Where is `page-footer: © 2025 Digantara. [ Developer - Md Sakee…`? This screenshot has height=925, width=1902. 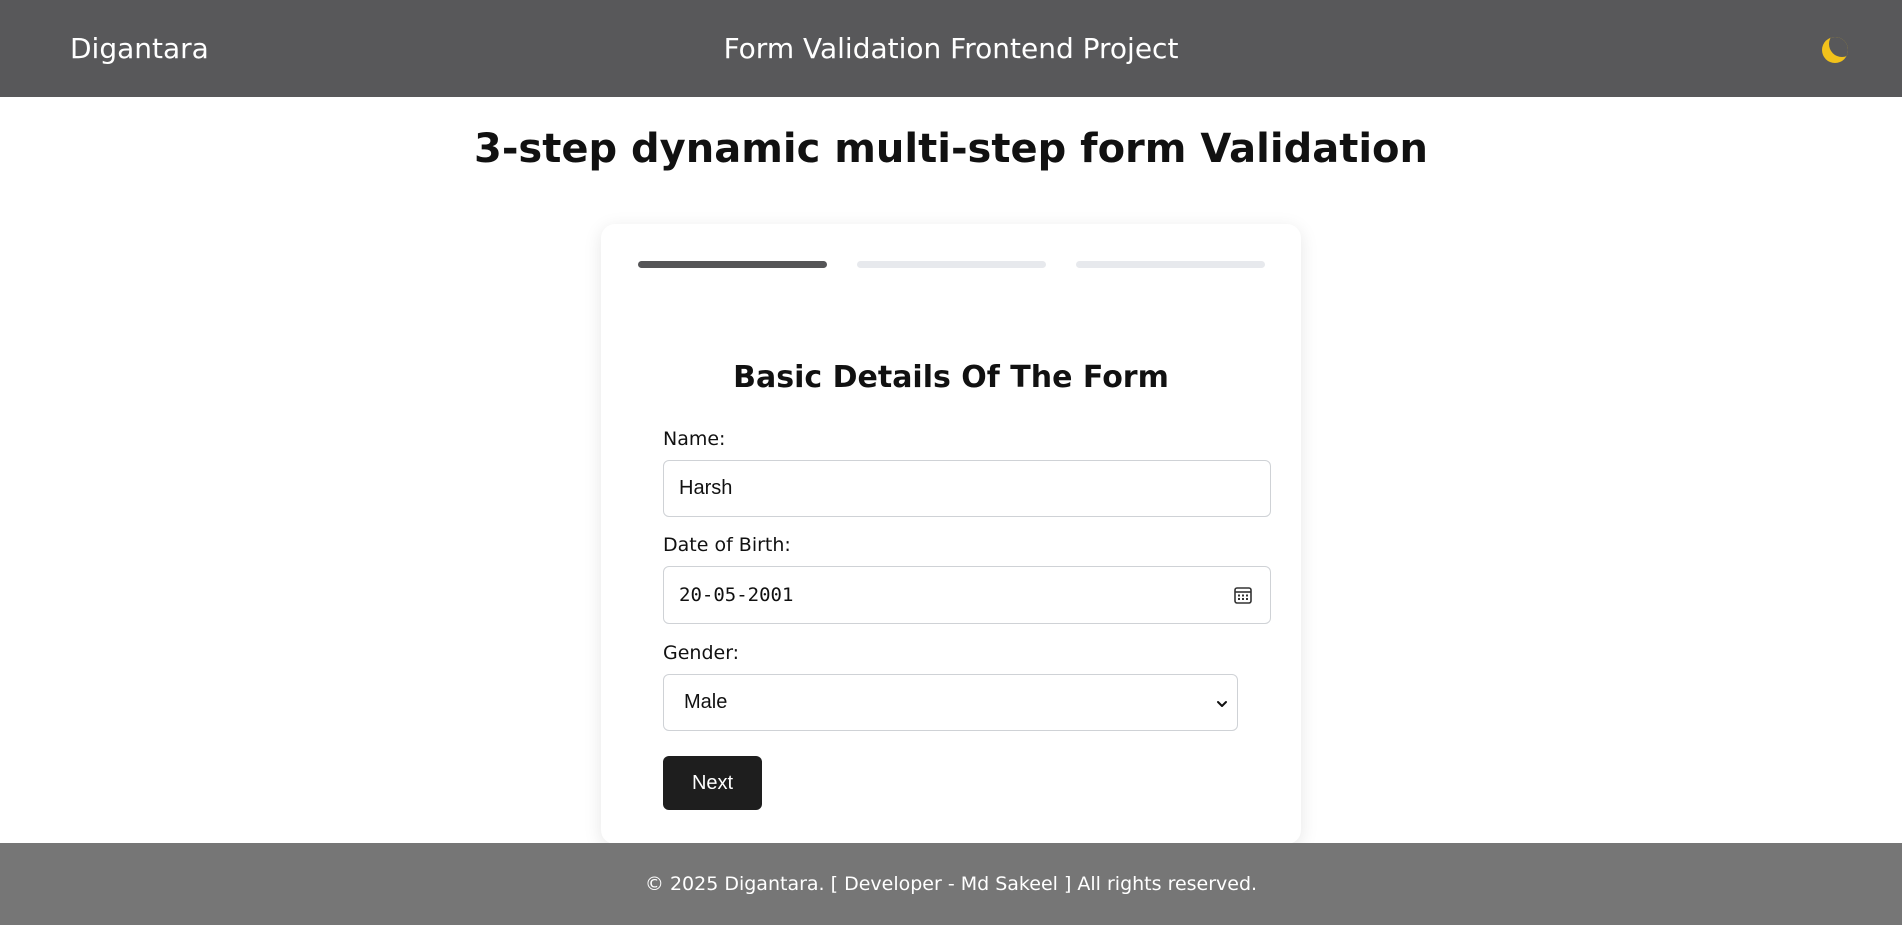
page-footer: © 2025 Digantara. [ Developer - Md Sakee… is located at coordinates (951, 884).